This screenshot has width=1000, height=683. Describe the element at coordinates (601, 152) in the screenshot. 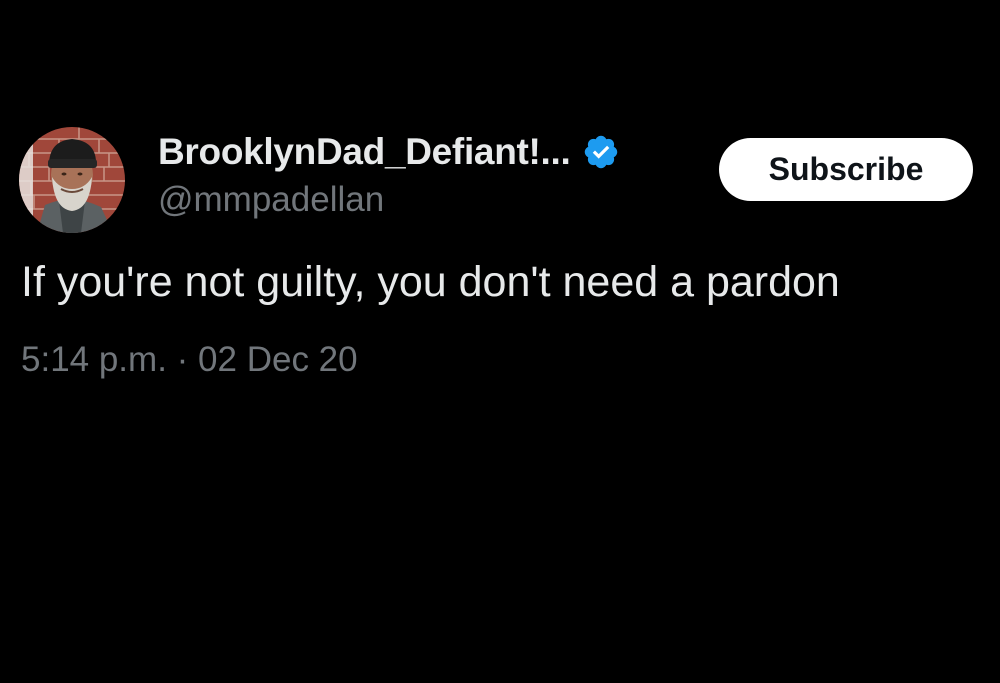

I see `verified-badge-icon` at that location.